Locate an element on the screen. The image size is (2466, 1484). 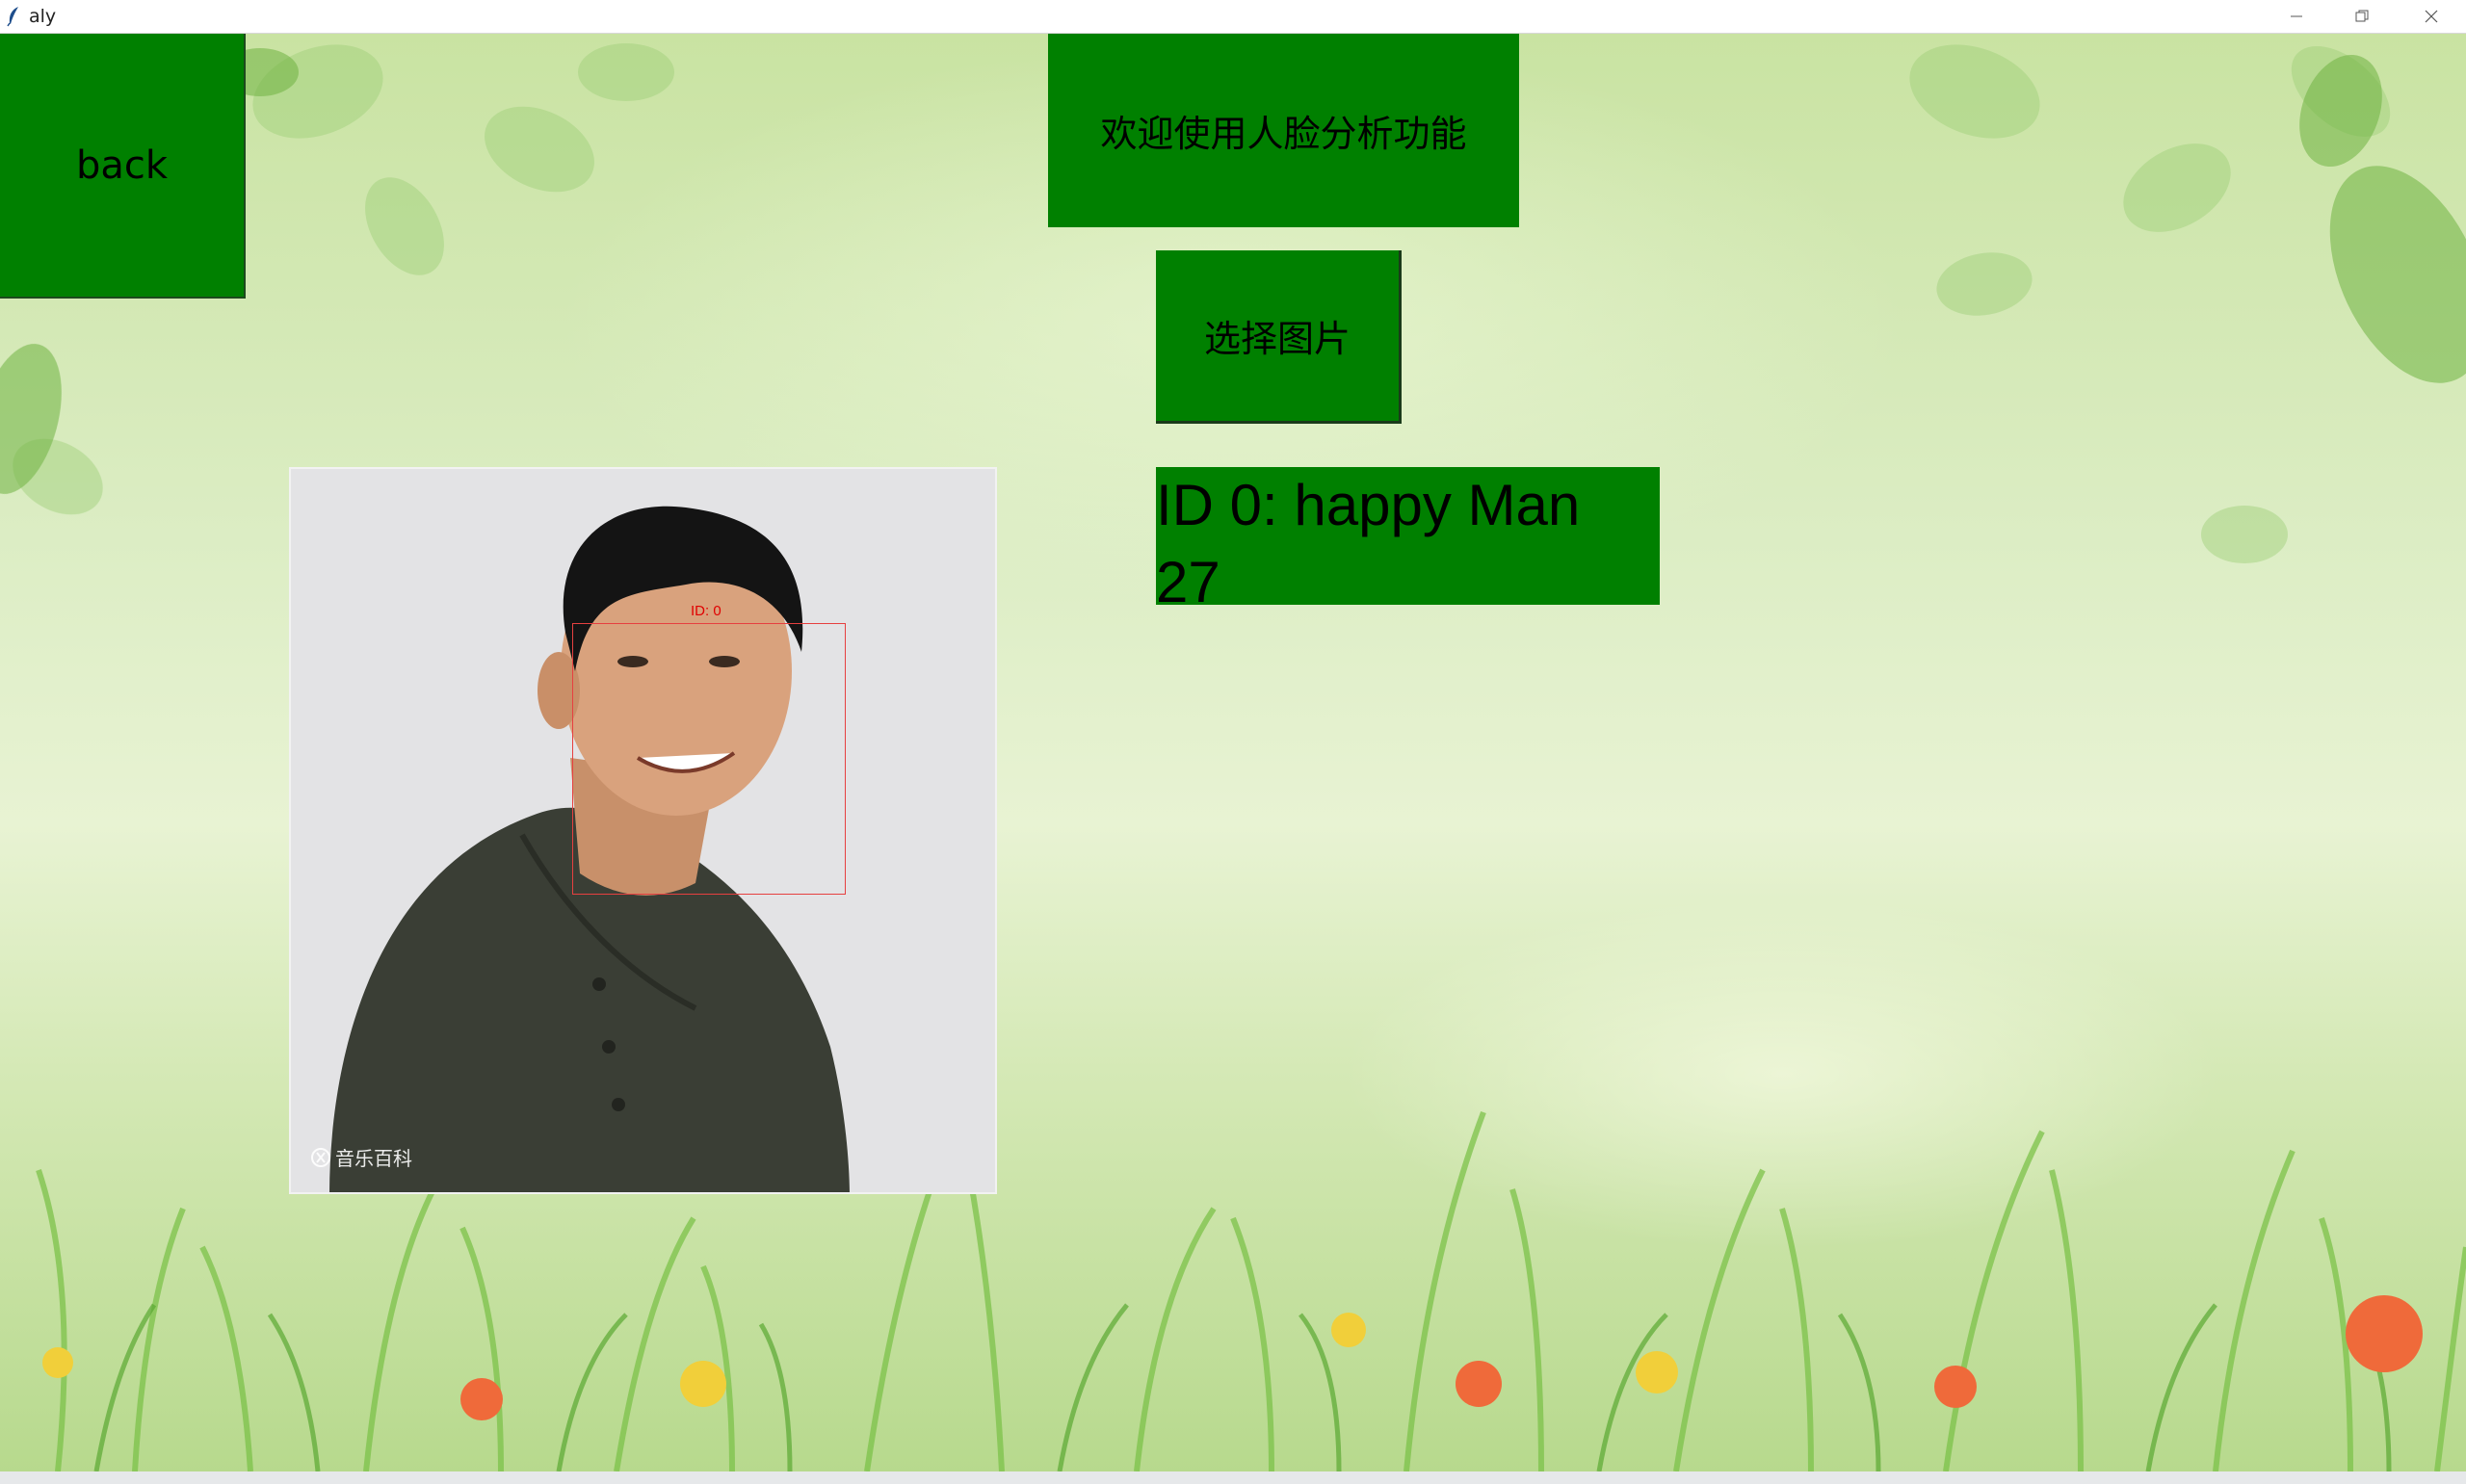
select-image-button: 选择图片 is located at coordinates (1279, 337).